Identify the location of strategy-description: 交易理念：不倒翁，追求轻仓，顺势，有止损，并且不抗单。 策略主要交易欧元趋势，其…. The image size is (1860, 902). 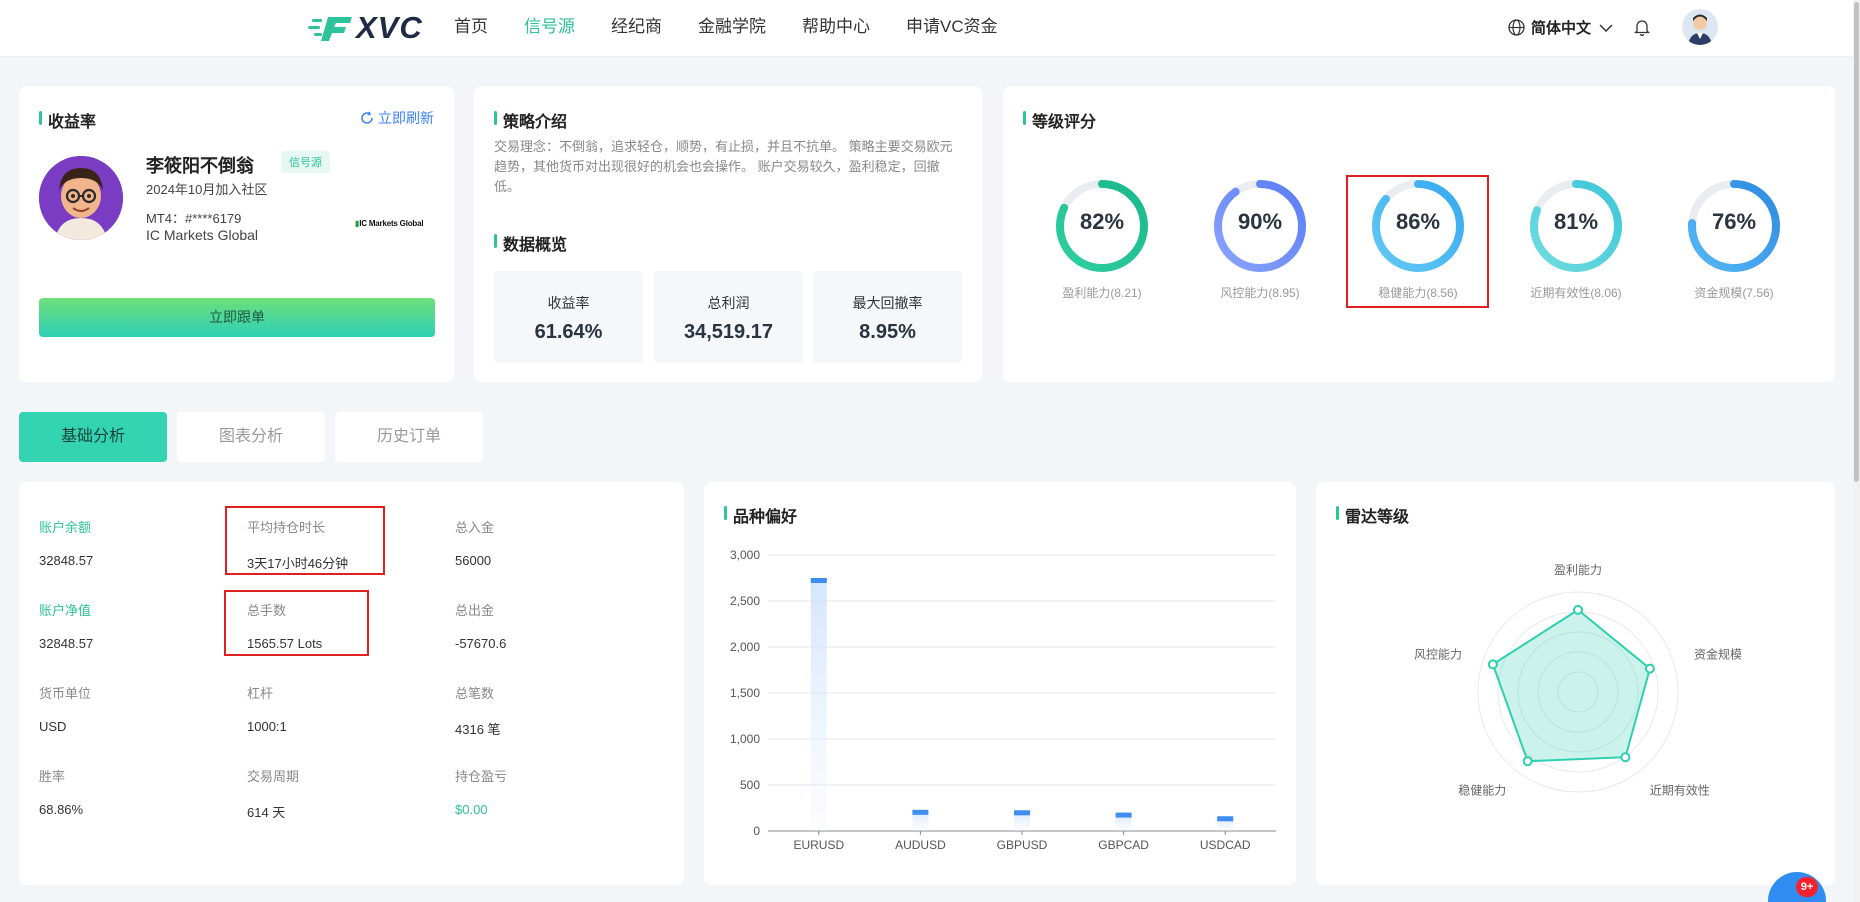
(723, 166).